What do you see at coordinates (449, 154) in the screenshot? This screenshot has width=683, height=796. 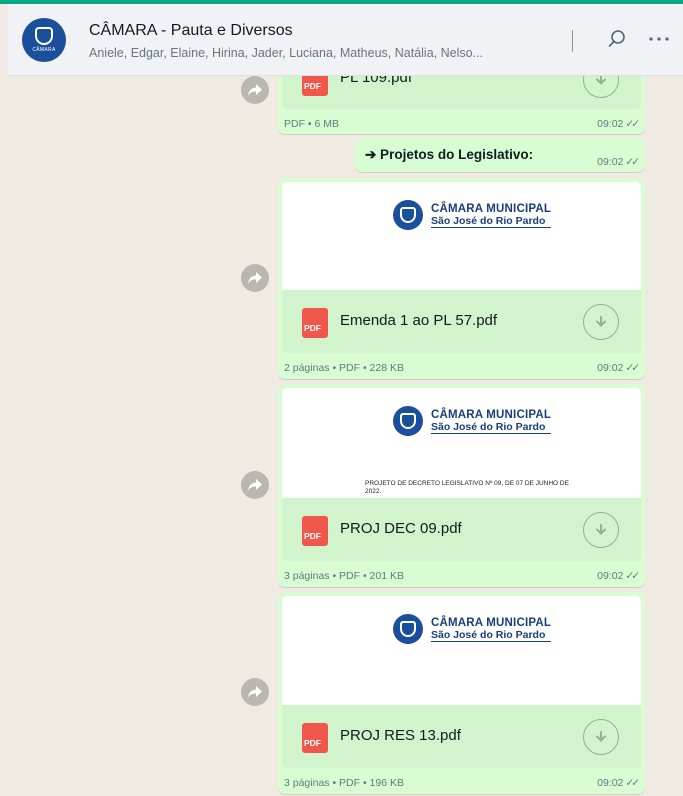 I see `message-text: ➔ Projetos do Legislativo:` at bounding box center [449, 154].